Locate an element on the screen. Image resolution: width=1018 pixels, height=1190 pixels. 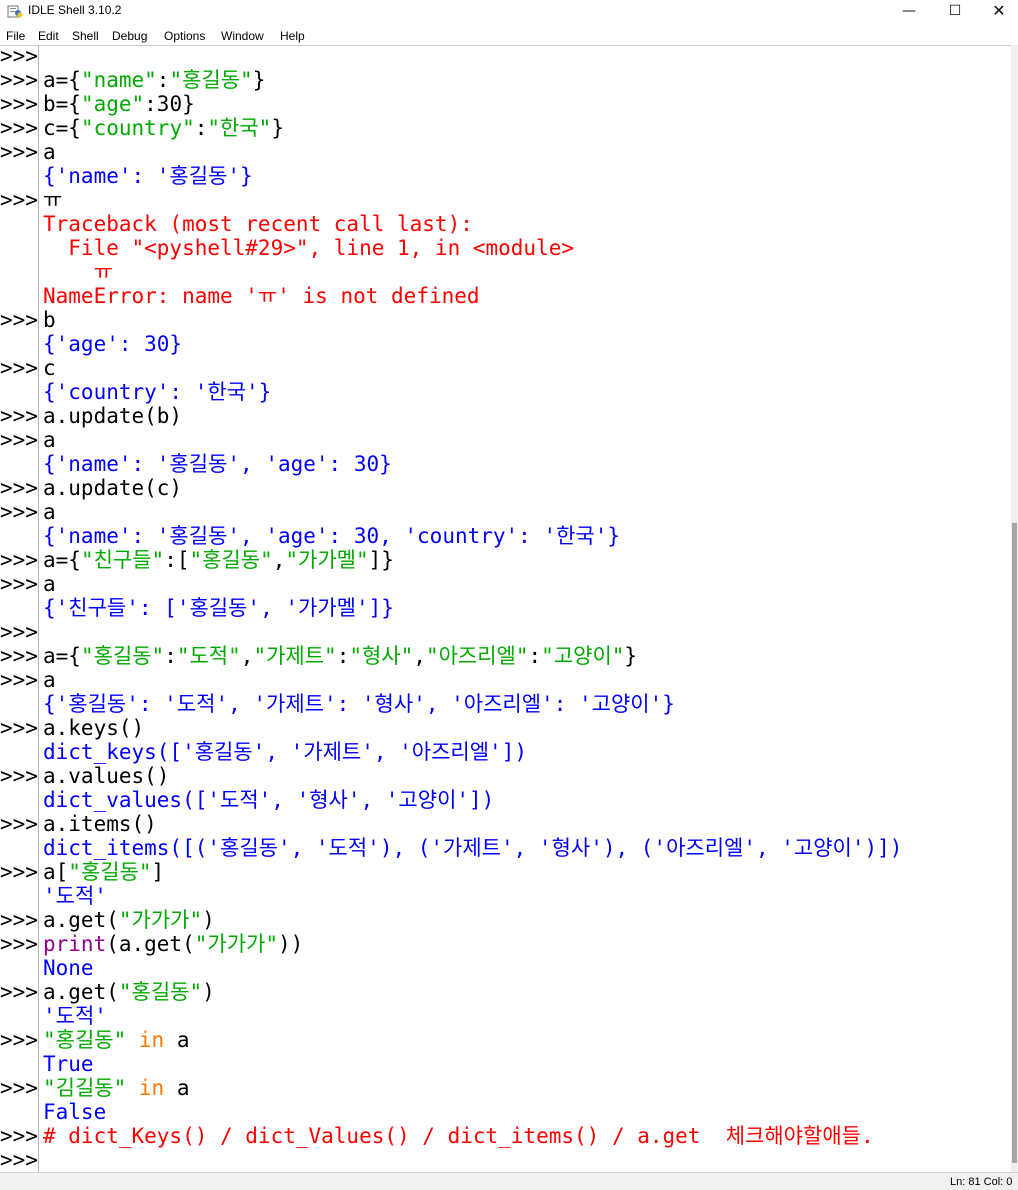
token-bi: print is located at coordinates (75, 944).